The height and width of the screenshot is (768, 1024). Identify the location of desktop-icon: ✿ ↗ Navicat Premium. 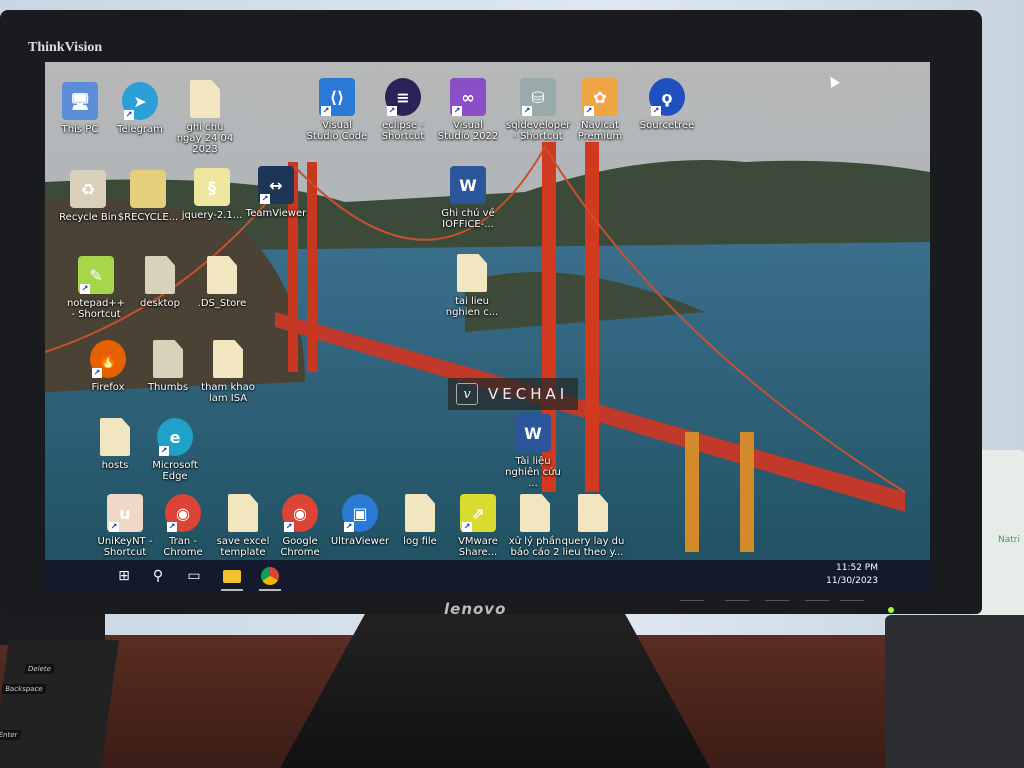
(600, 110).